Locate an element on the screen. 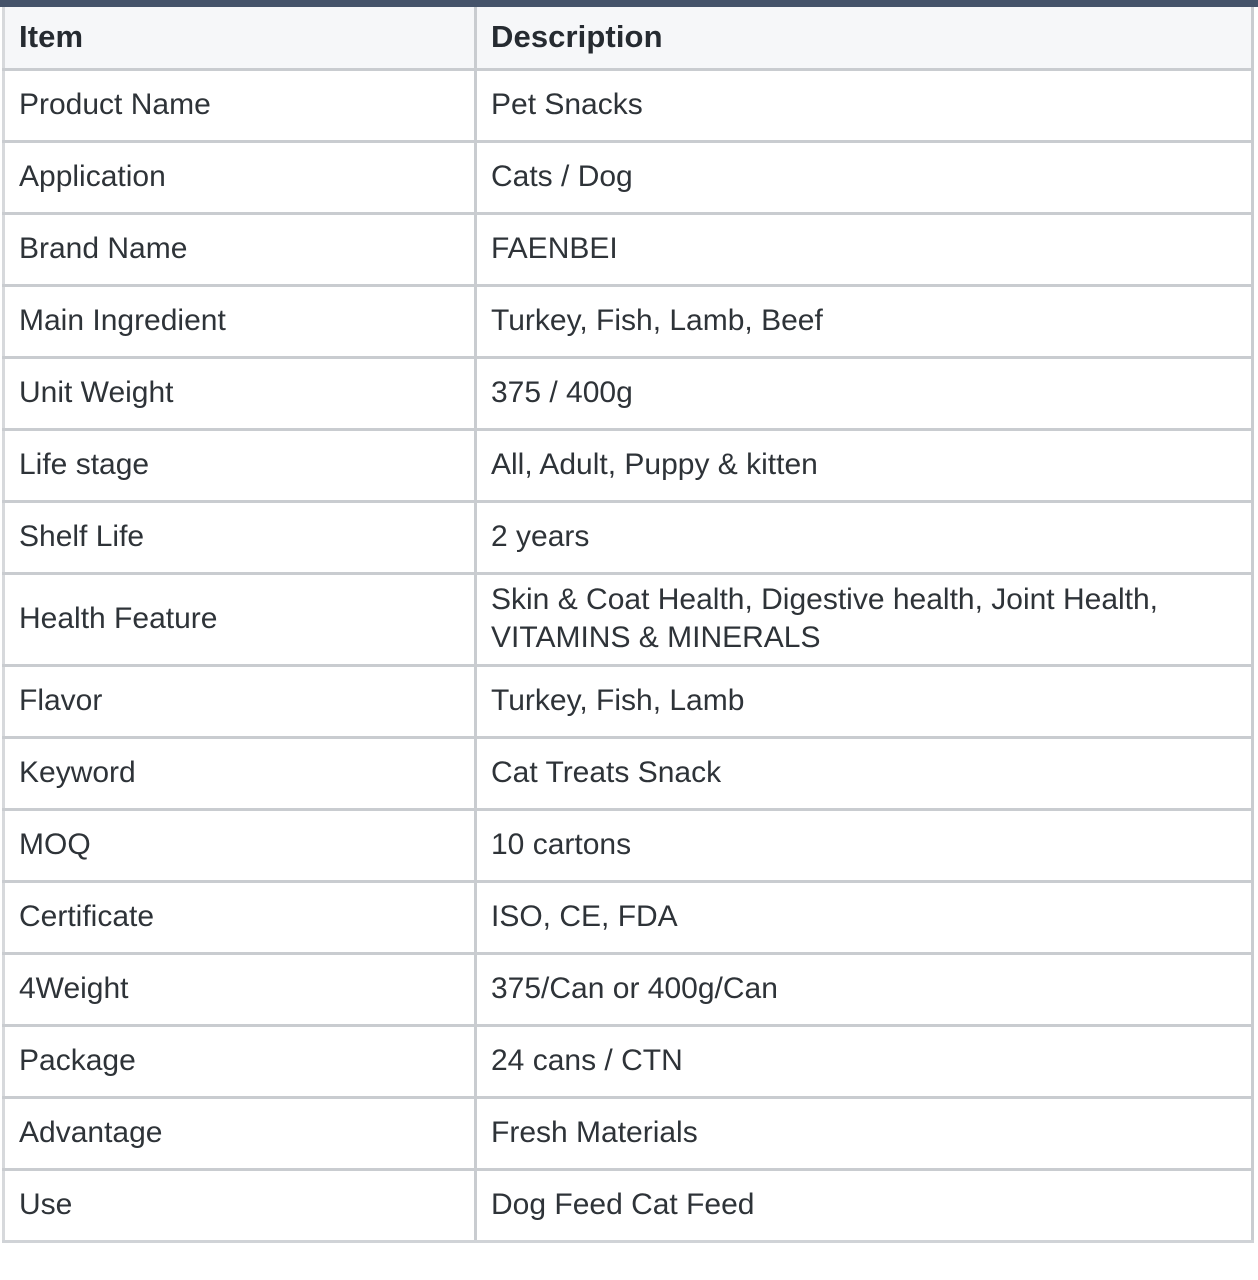 The image size is (1258, 1280). table-row: 4Weight 375/Can or 400g/Can is located at coordinates (628, 990).